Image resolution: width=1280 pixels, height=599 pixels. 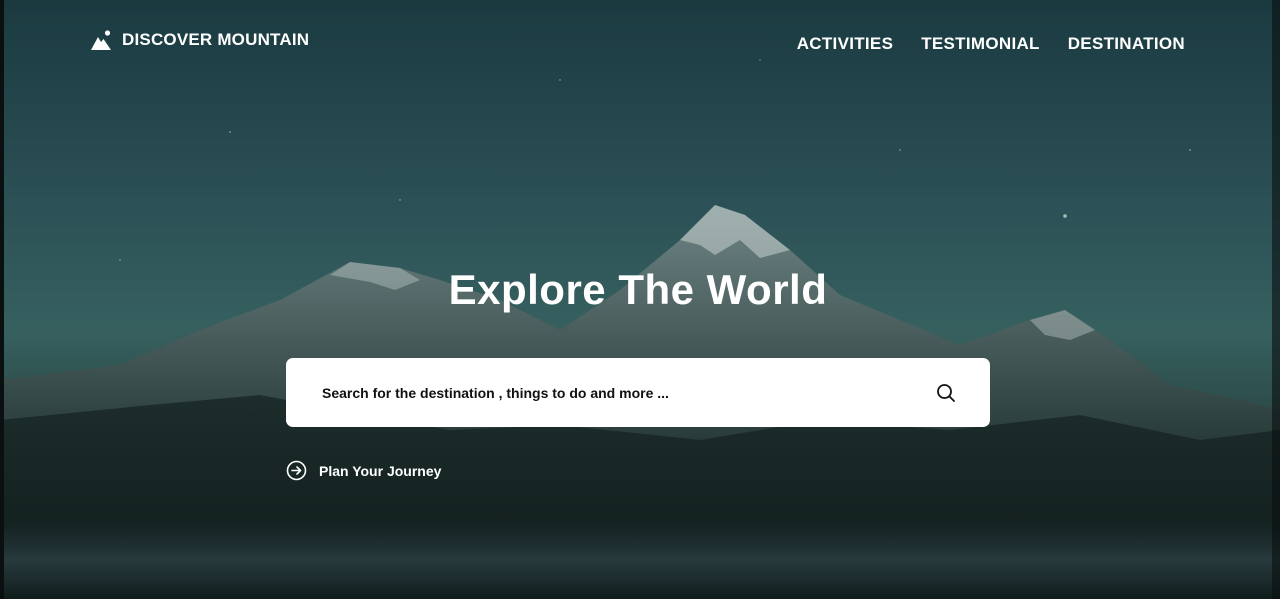 I want to click on plan-journey-label: Plan Your Journey, so click(x=380, y=470).